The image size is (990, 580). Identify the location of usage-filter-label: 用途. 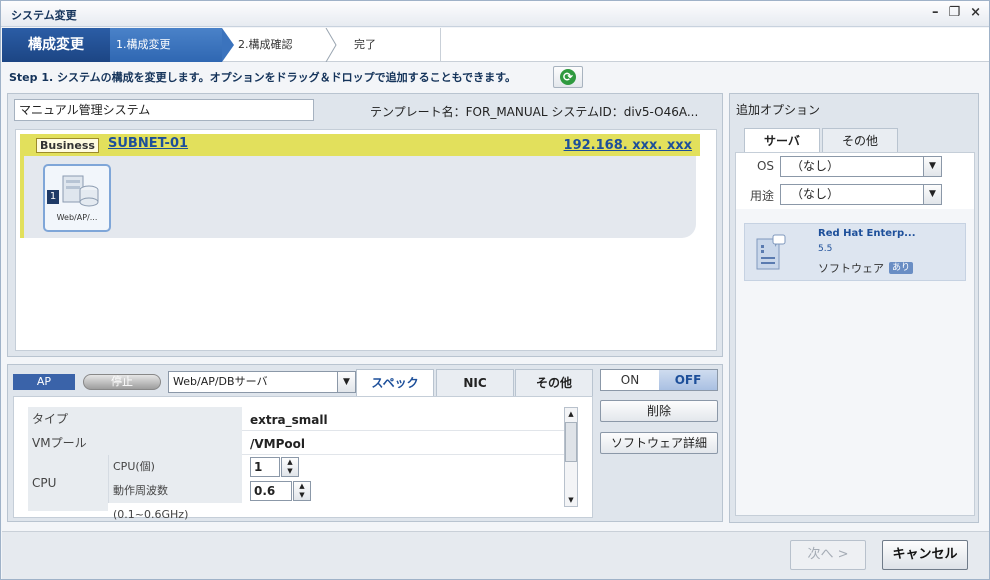
(761, 196).